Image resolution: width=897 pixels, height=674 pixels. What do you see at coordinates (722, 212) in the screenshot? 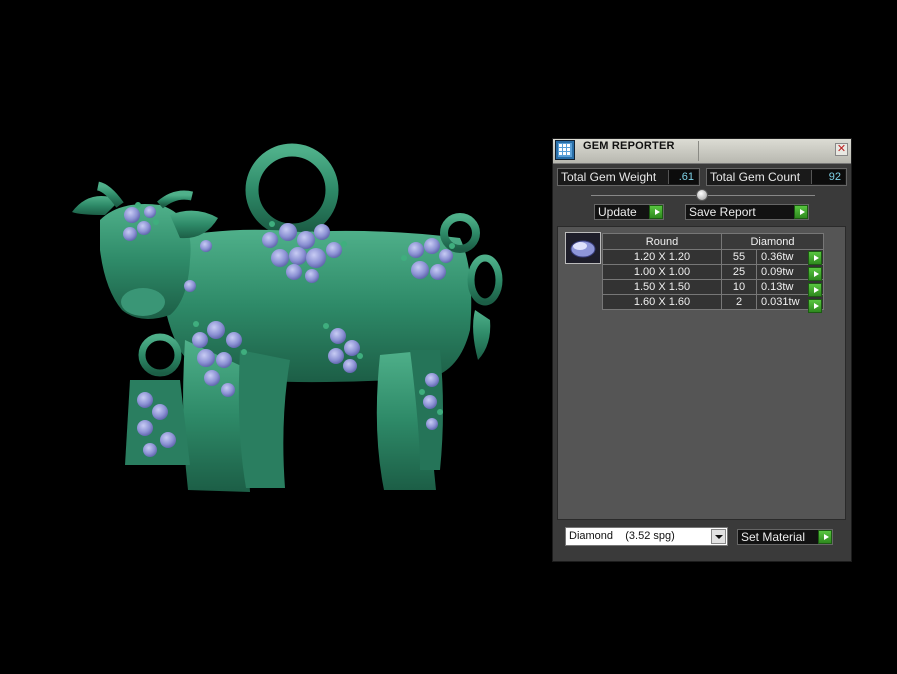
I see `save-report-label: Save Report` at bounding box center [722, 212].